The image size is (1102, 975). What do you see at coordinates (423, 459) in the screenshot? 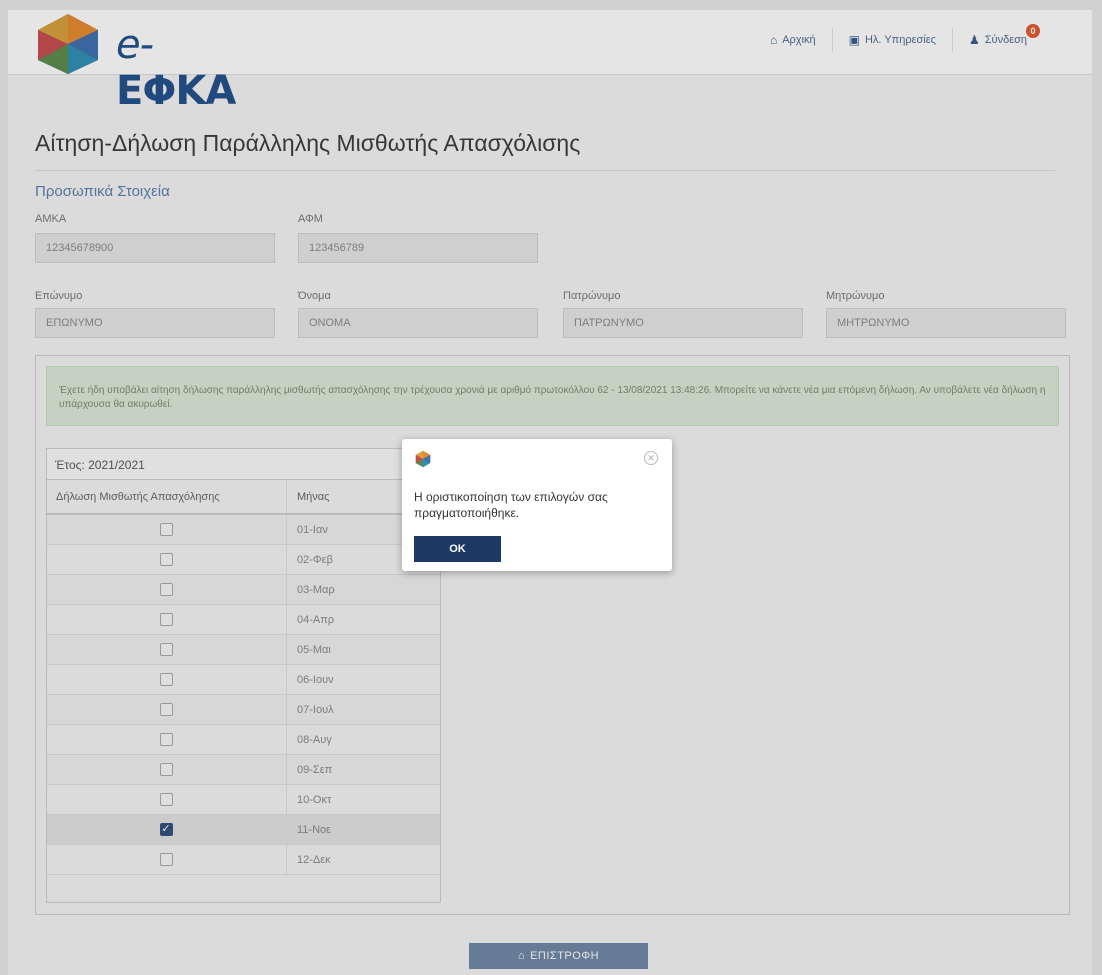
I see `hexagon-logo-icon` at bounding box center [423, 459].